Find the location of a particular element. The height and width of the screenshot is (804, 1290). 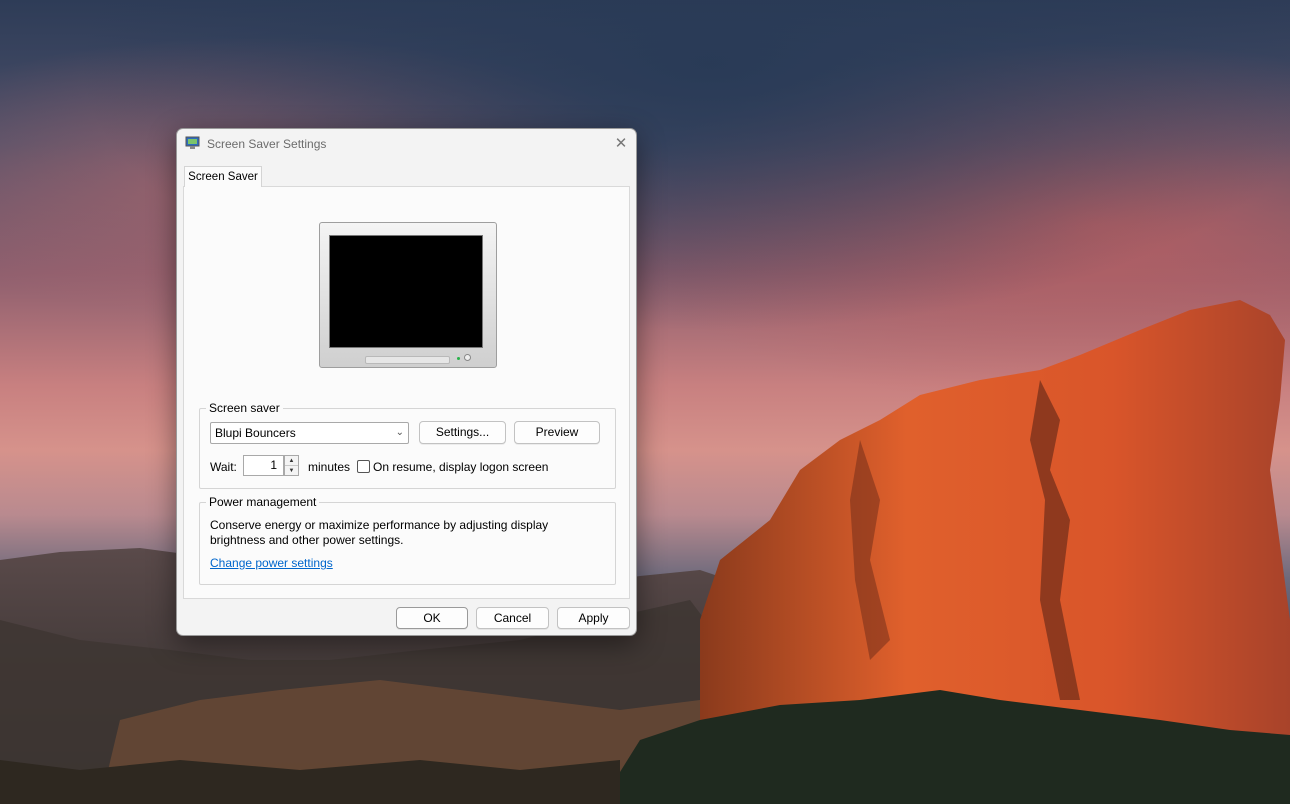

ok-button: OK is located at coordinates (432, 618).